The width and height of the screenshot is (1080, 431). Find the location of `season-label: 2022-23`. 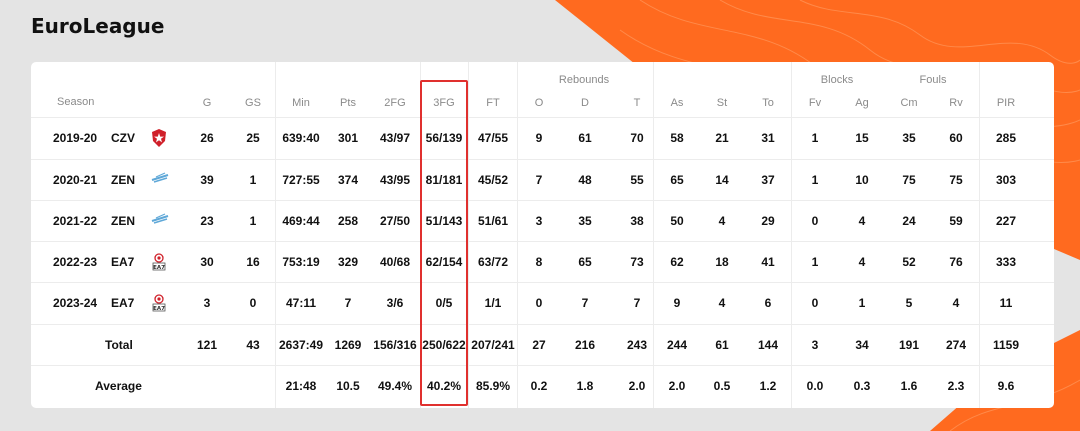

season-label: 2022-23 is located at coordinates (75, 262).